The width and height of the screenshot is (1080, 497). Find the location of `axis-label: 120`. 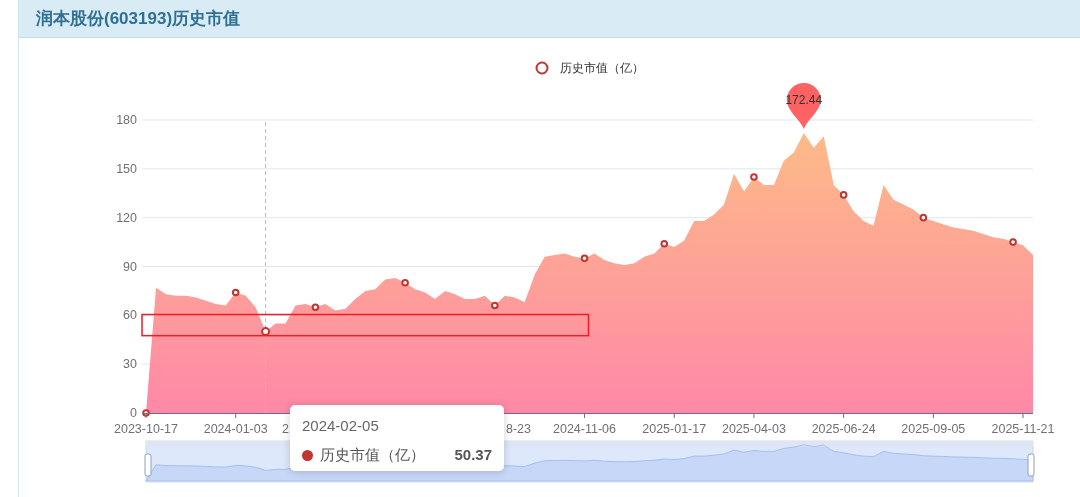

axis-label: 120 is located at coordinates (126, 217).